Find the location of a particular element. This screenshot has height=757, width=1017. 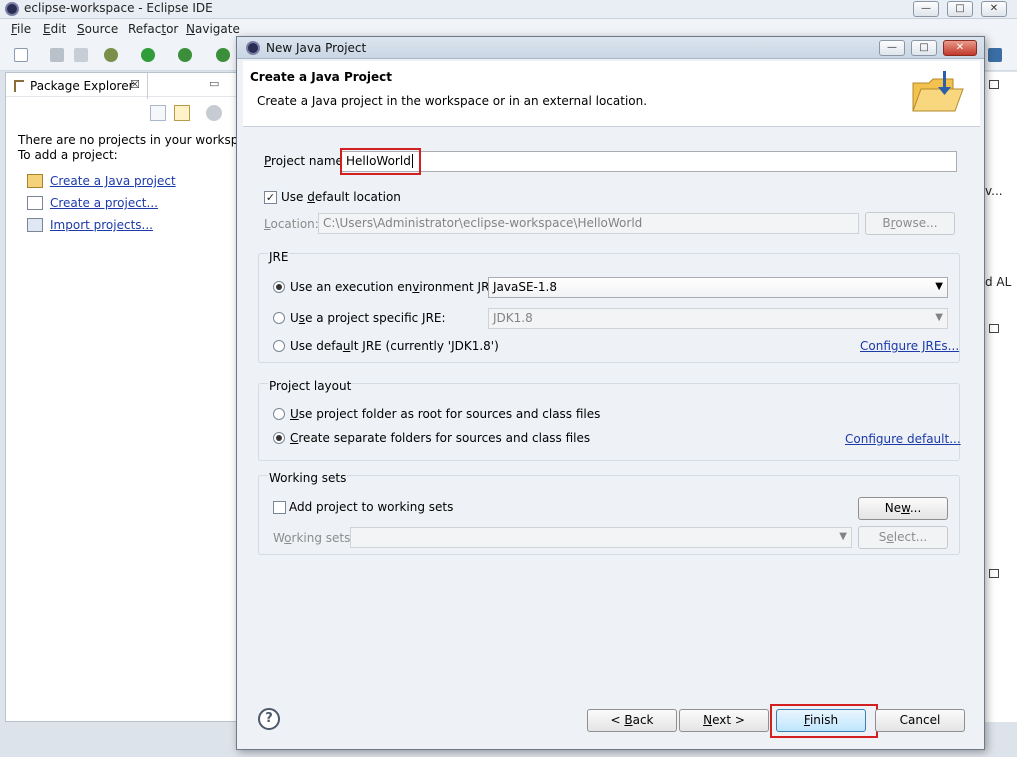

new-project-icon is located at coordinates (35, 203).